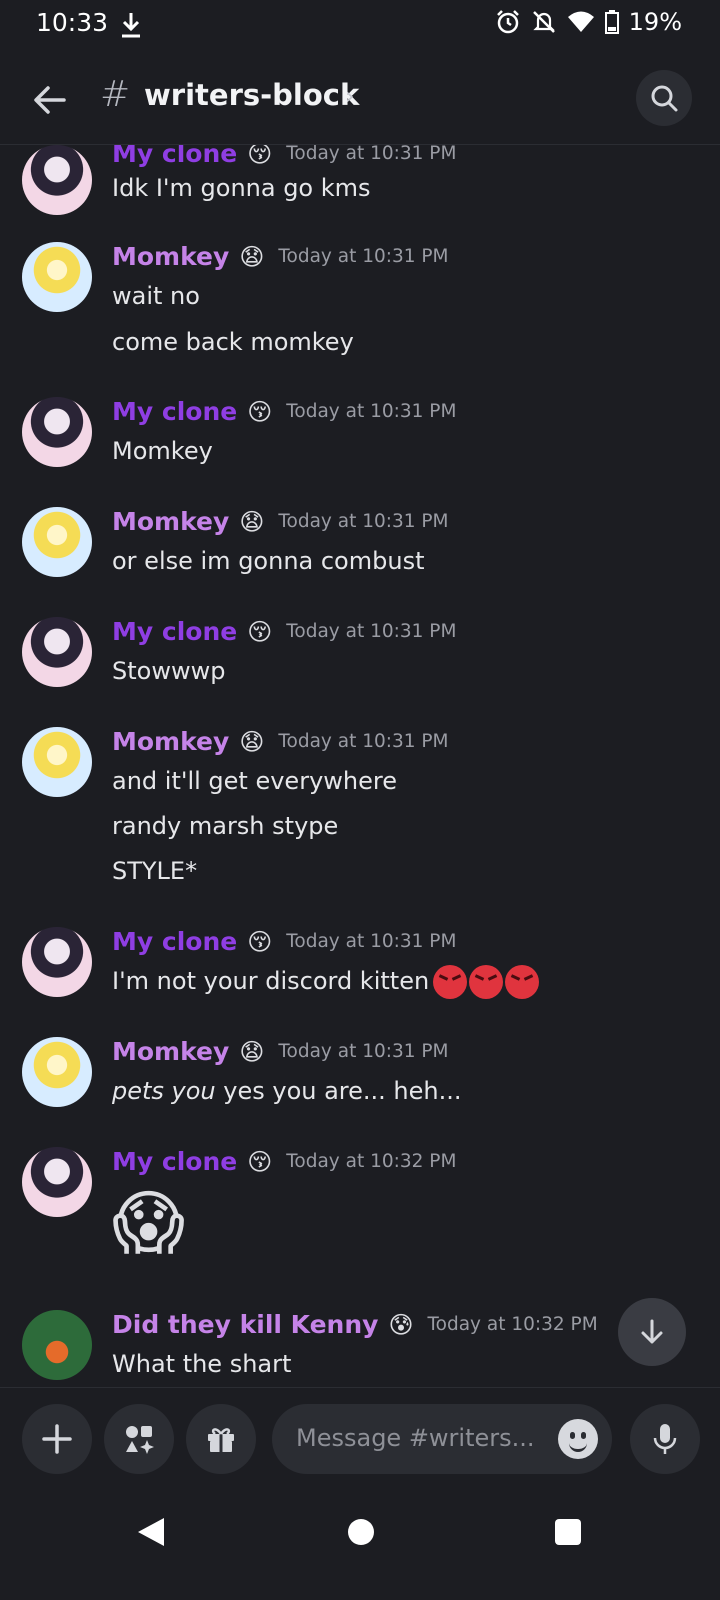 The width and height of the screenshot is (720, 1600). I want to click on author-emoji: 😰, so click(401, 1324).